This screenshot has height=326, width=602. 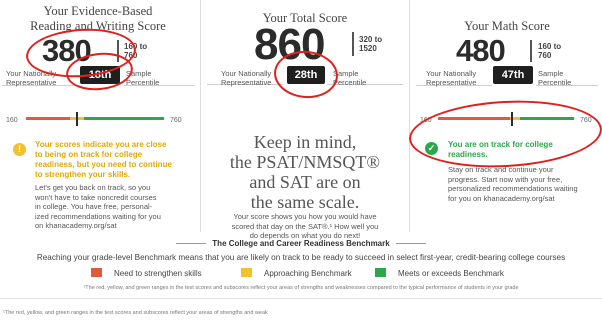 What do you see at coordinates (513, 75) in the screenshot?
I see `math-percentile-badge: 47th` at bounding box center [513, 75].